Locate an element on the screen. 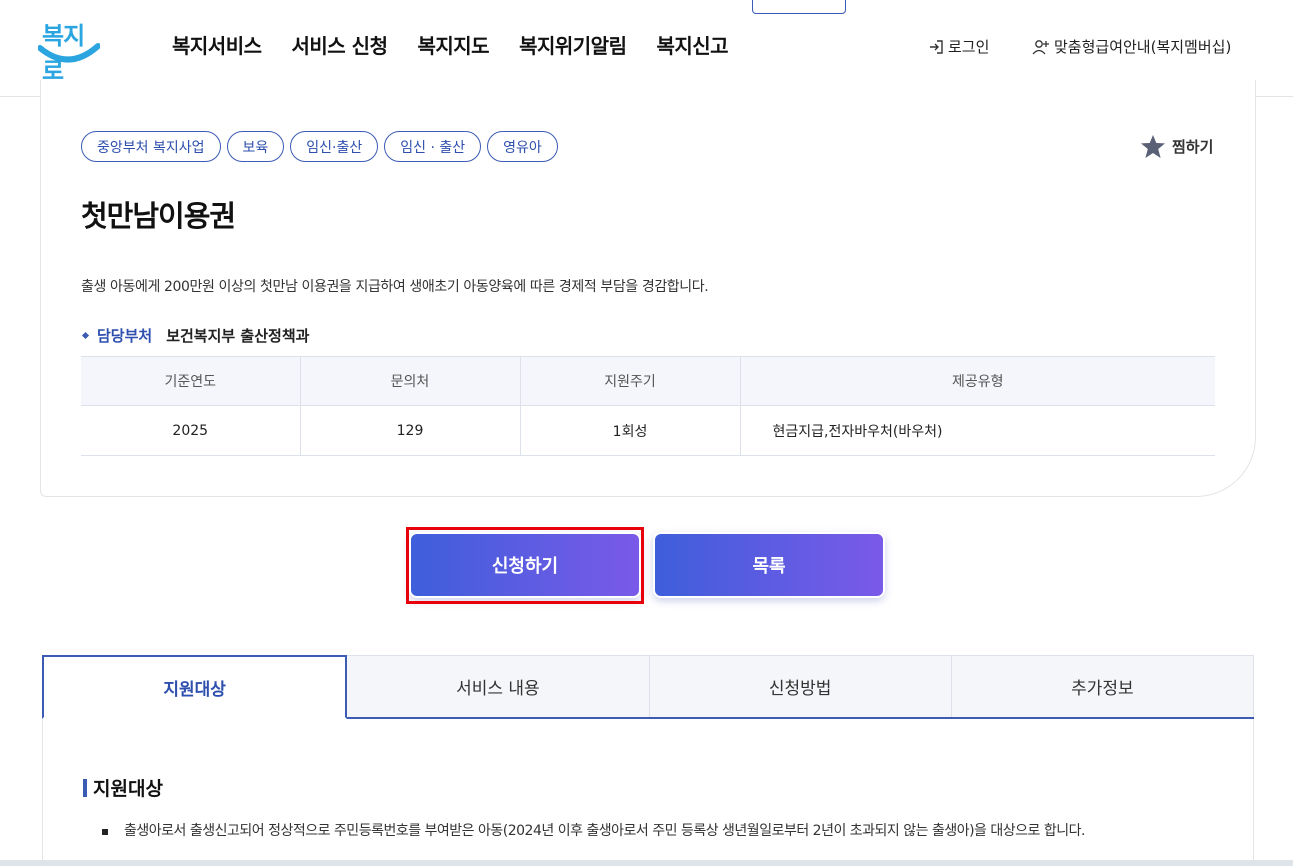 This screenshot has height=866, width=1293. nav-service-apply: 서비스 신청 is located at coordinates (340, 44).